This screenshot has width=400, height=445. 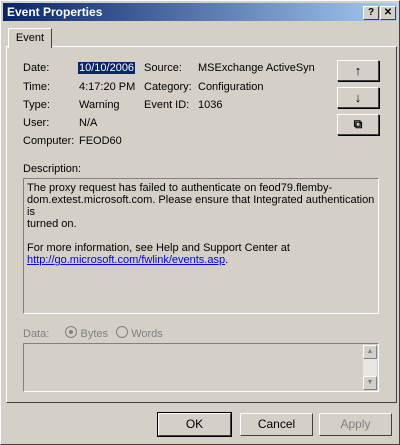 I want to click on type-value: Warning, so click(x=99, y=105).